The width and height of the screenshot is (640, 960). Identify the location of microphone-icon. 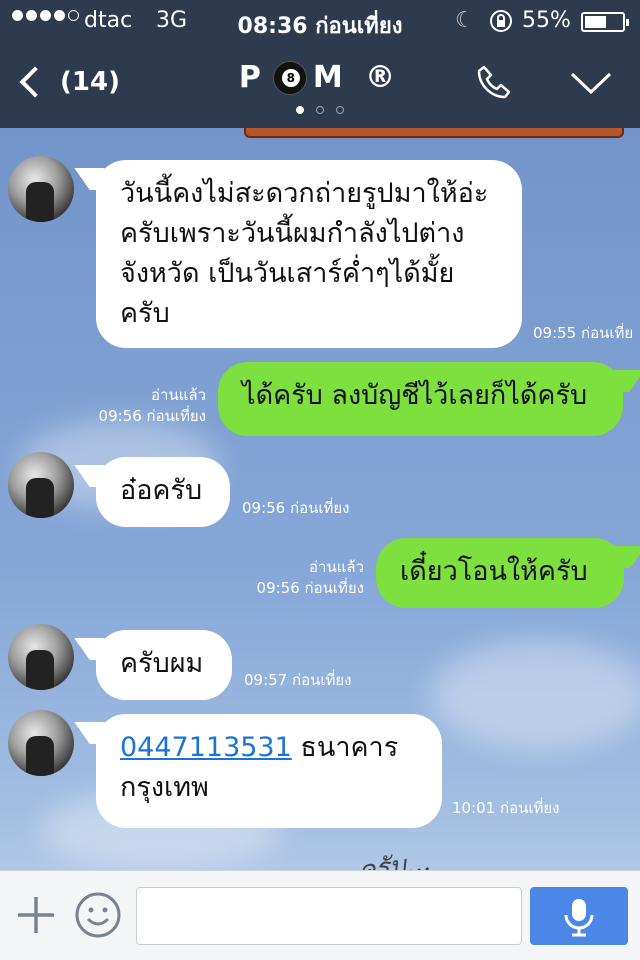
(579, 918).